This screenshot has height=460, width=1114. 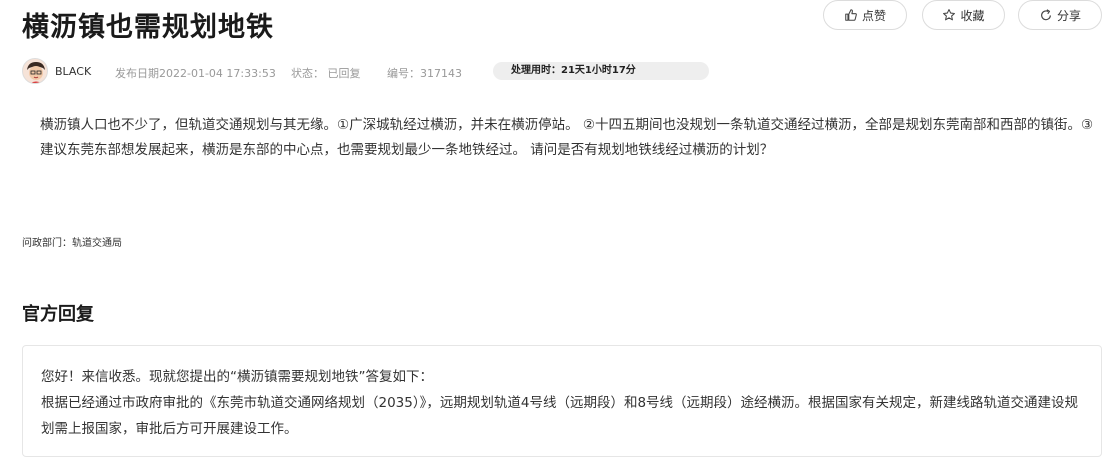 What do you see at coordinates (573, 70) in the screenshot?
I see `processing-time-text: 处理用时：21天1小时17分` at bounding box center [573, 70].